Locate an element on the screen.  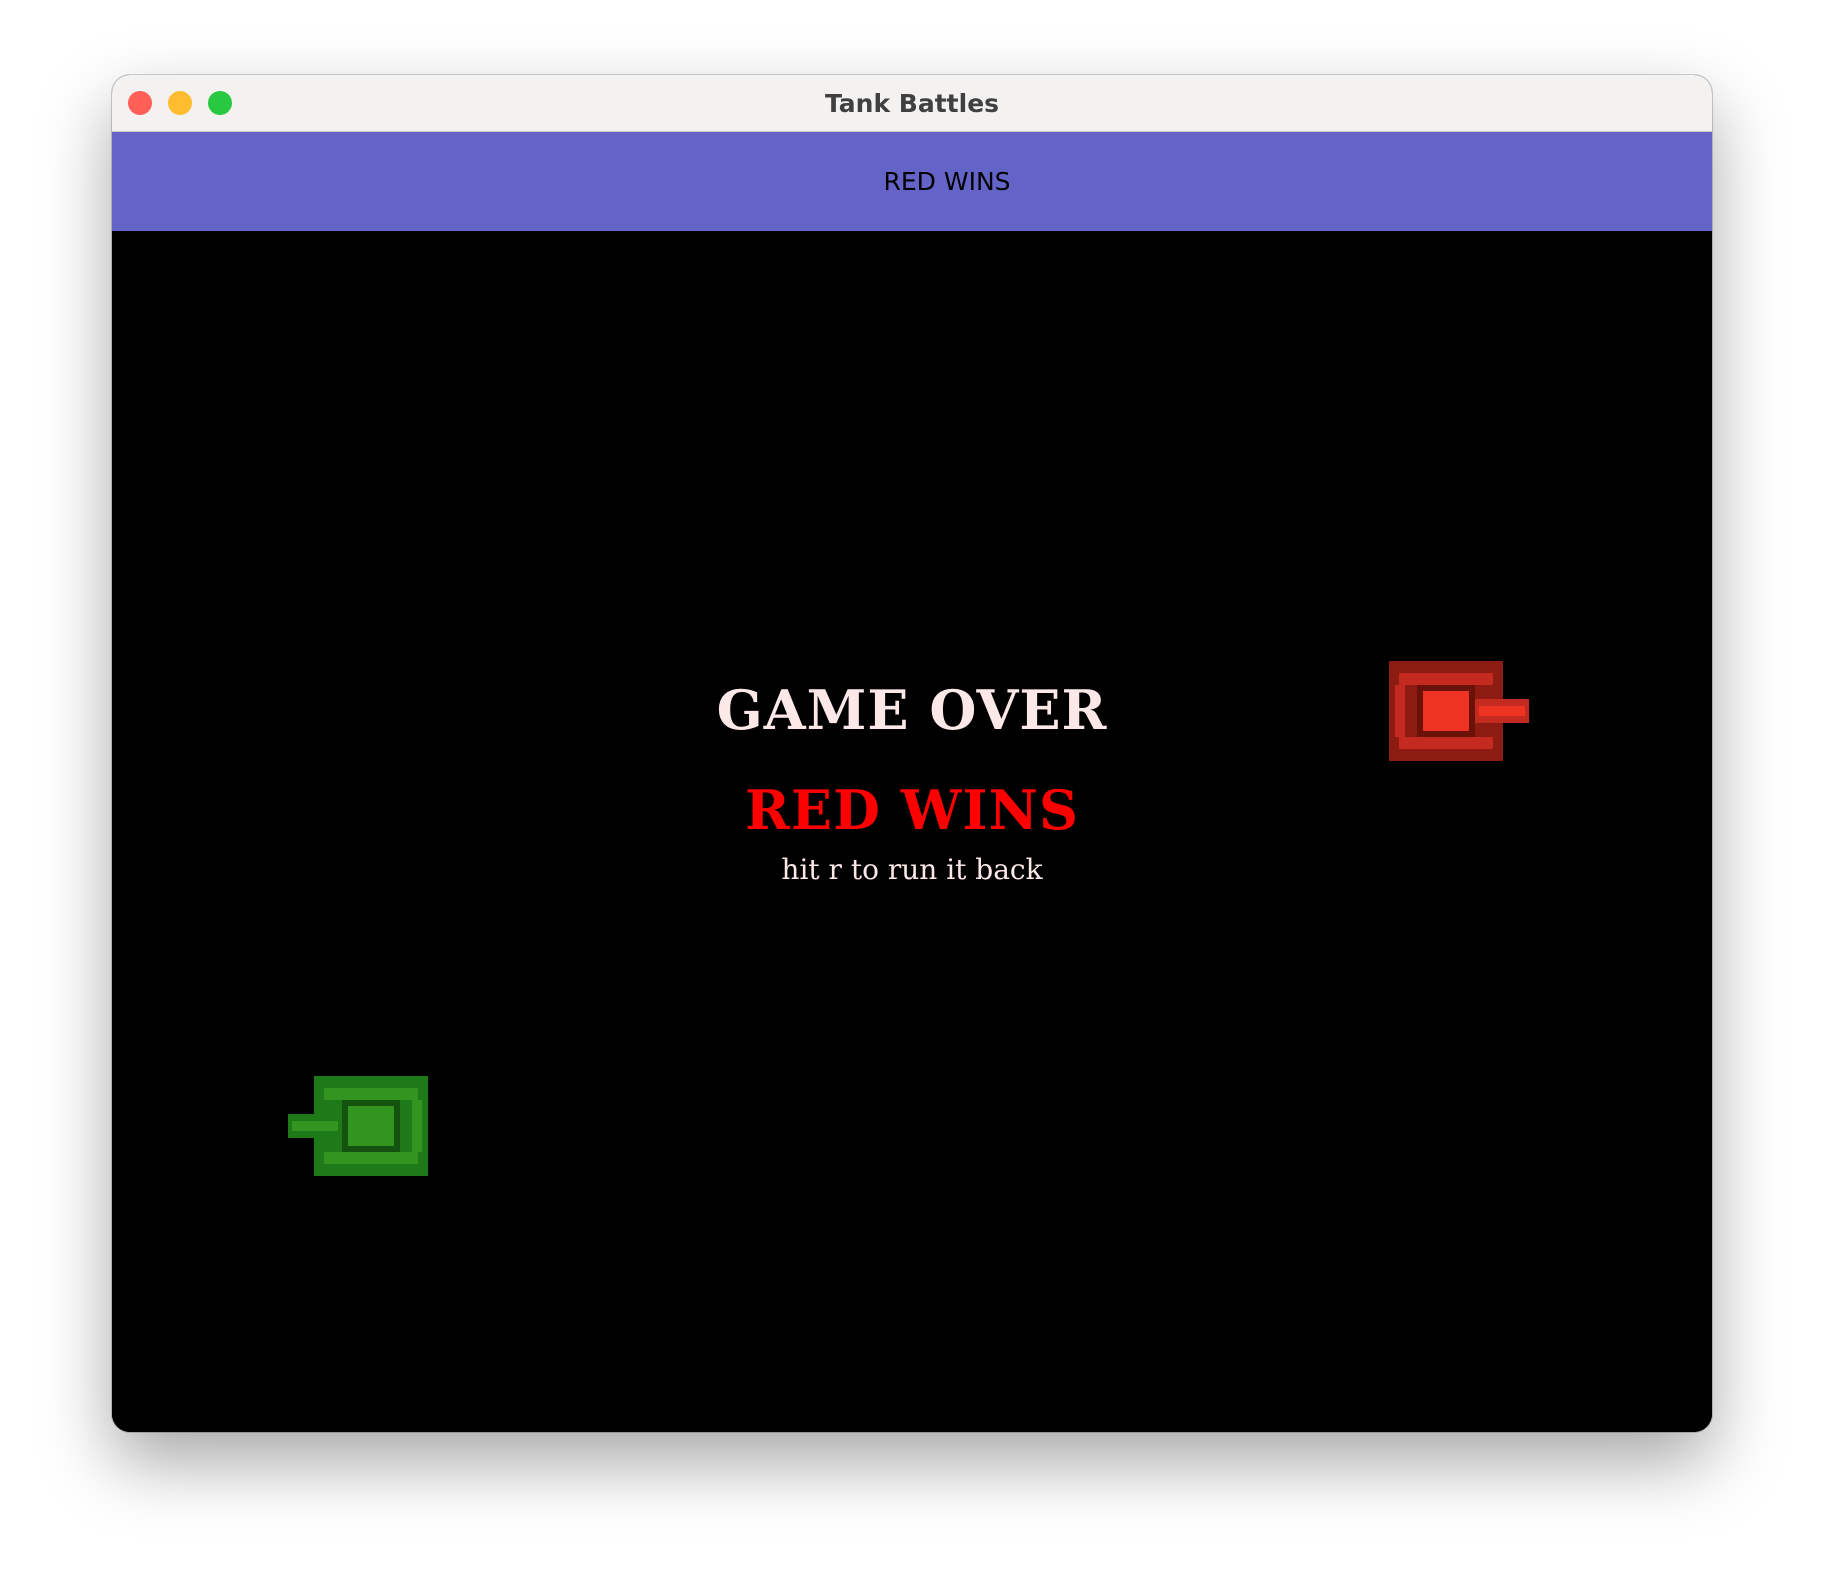
window-title: Tank Battles is located at coordinates (912, 103).